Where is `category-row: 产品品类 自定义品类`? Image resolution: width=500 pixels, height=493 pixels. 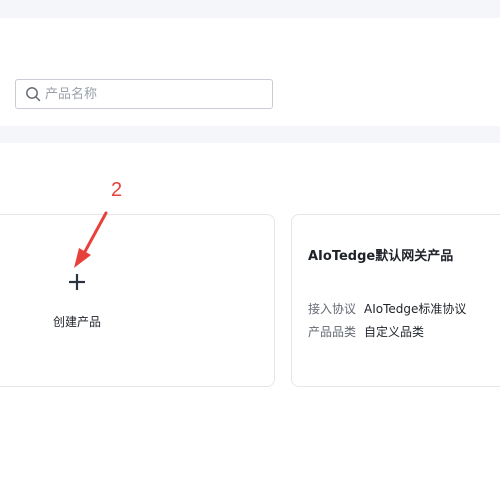 category-row: 产品品类 自定义品类 is located at coordinates (366, 331).